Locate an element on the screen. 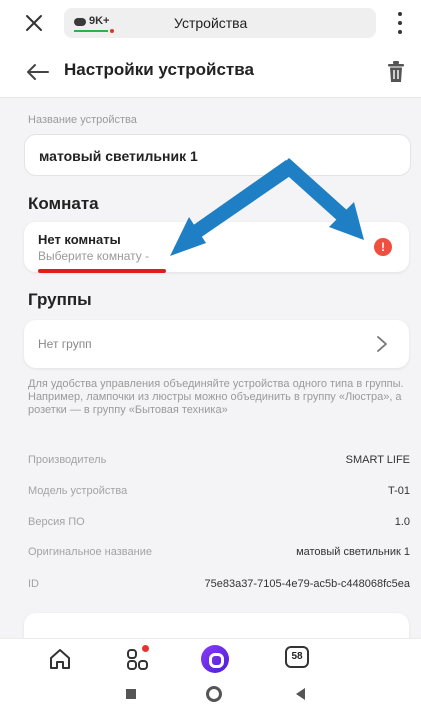 The image size is (421, 711). chat-bubble-icon is located at coordinates (80, 22).